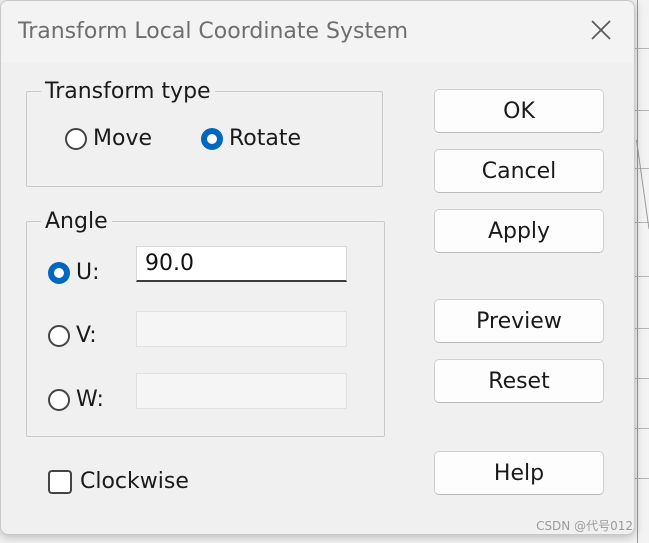 This screenshot has height=543, width=649. What do you see at coordinates (519, 111) in the screenshot?
I see `ok-button: OK` at bounding box center [519, 111].